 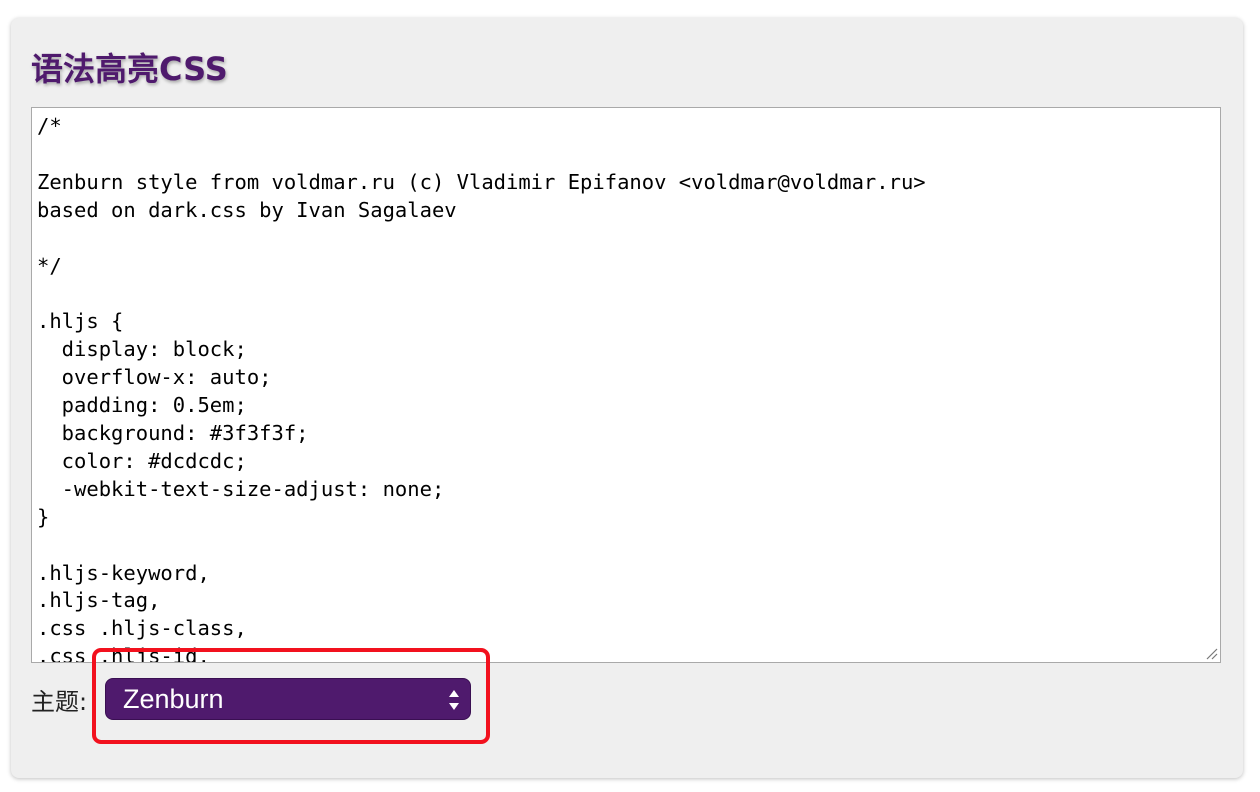 I want to click on select-arrows-icon, so click(x=454, y=700).